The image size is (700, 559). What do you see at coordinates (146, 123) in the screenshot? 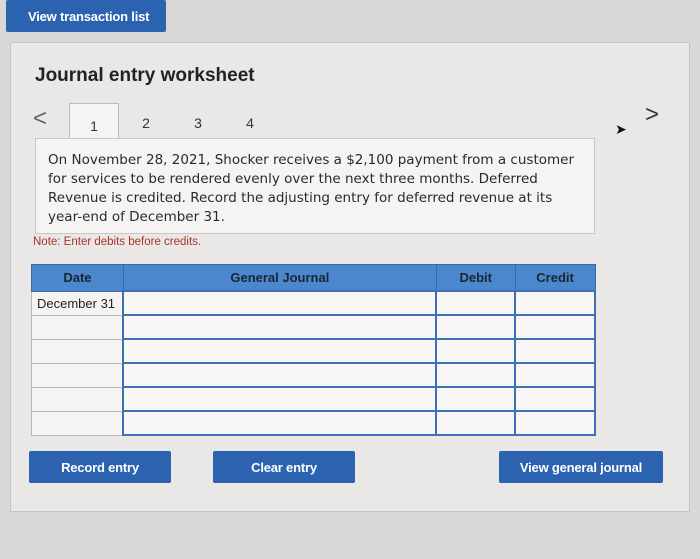
I see `tab-2: 2` at bounding box center [146, 123].